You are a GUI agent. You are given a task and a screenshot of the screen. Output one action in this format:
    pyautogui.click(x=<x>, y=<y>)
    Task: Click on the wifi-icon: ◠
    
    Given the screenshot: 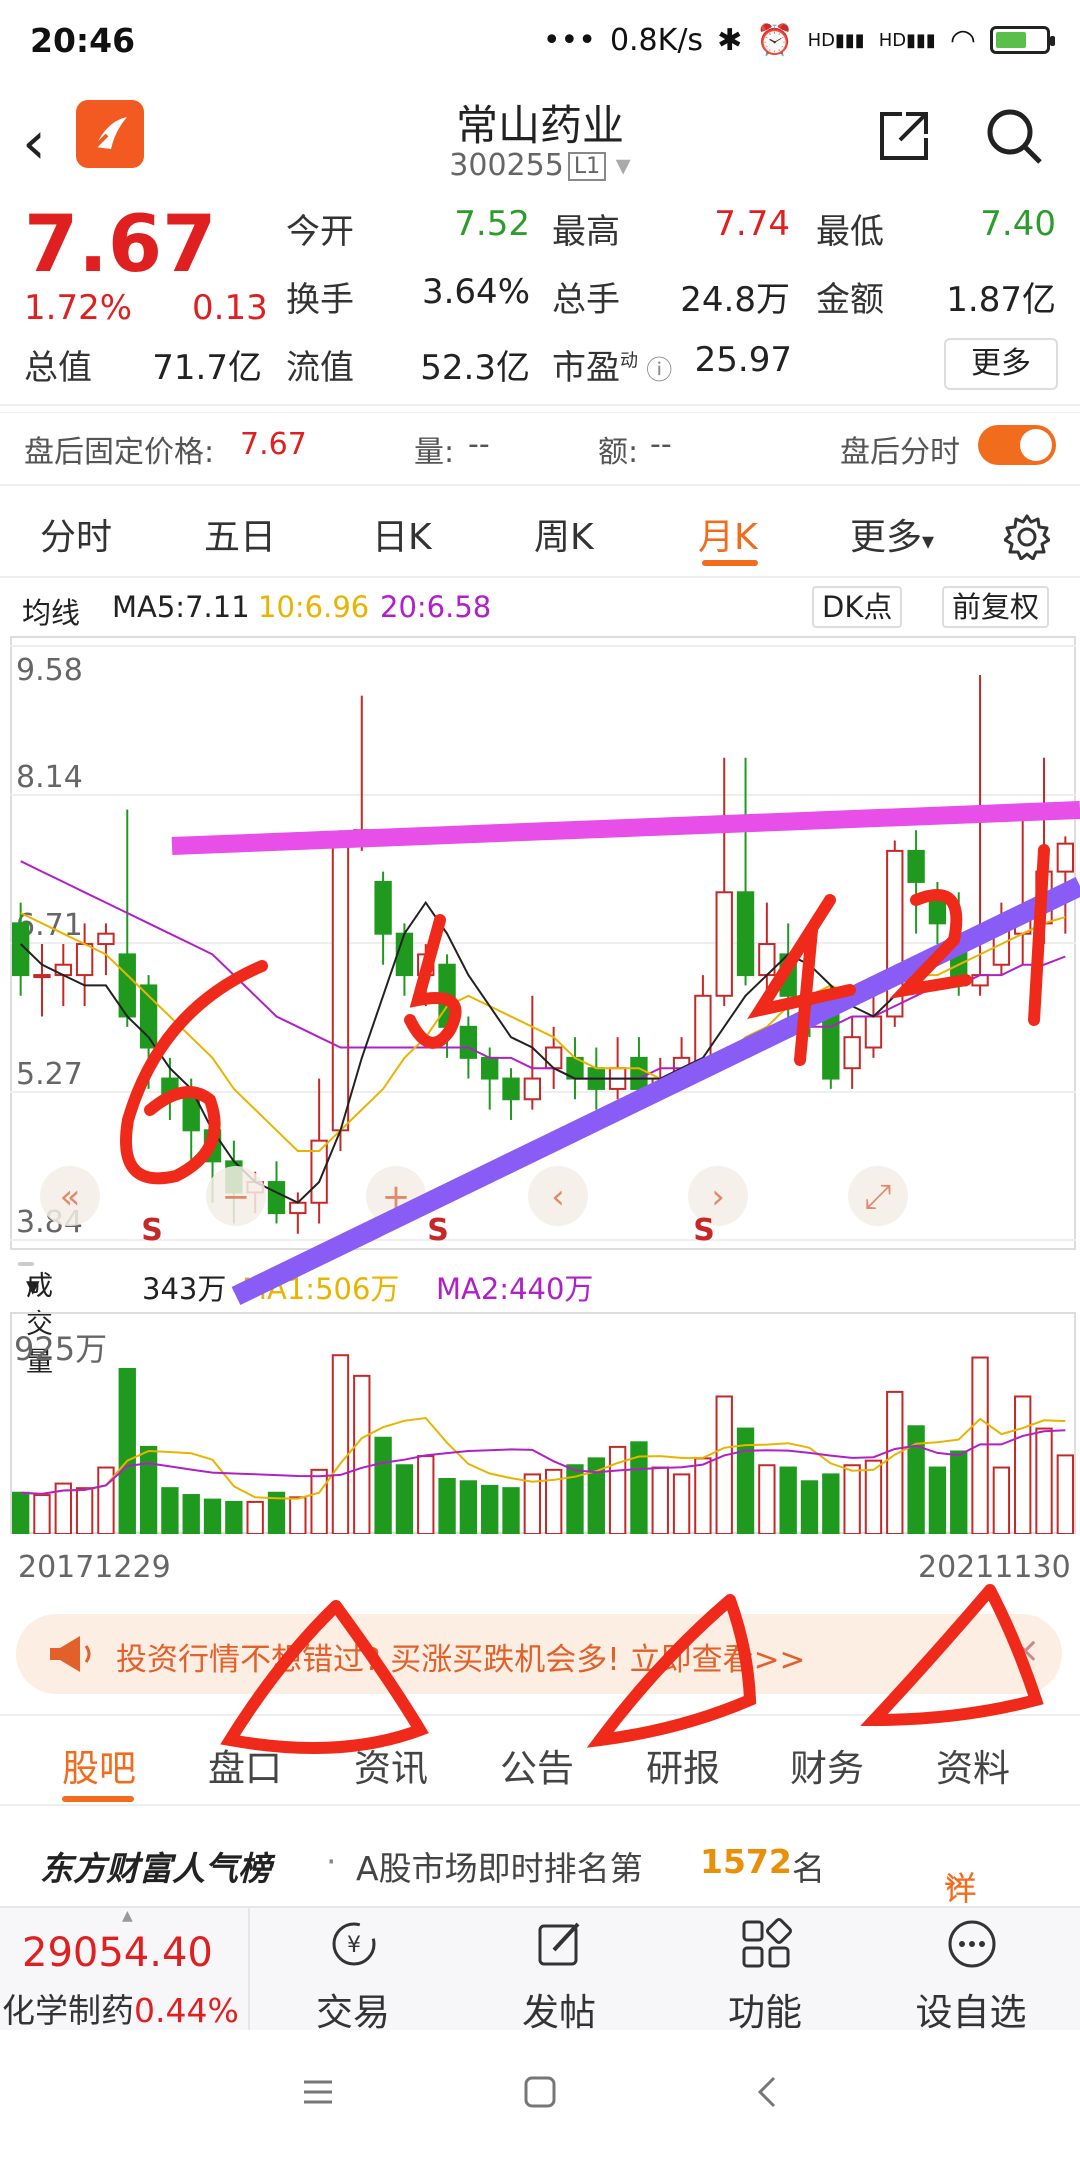 What is the action you would take?
    pyautogui.click(x=962, y=40)
    